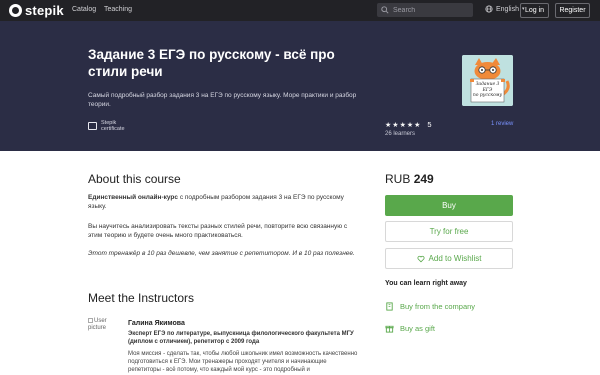 The height and width of the screenshot is (375, 600). Describe the element at coordinates (449, 231) in the screenshot. I see `try-for-free-button: Try for free` at that location.